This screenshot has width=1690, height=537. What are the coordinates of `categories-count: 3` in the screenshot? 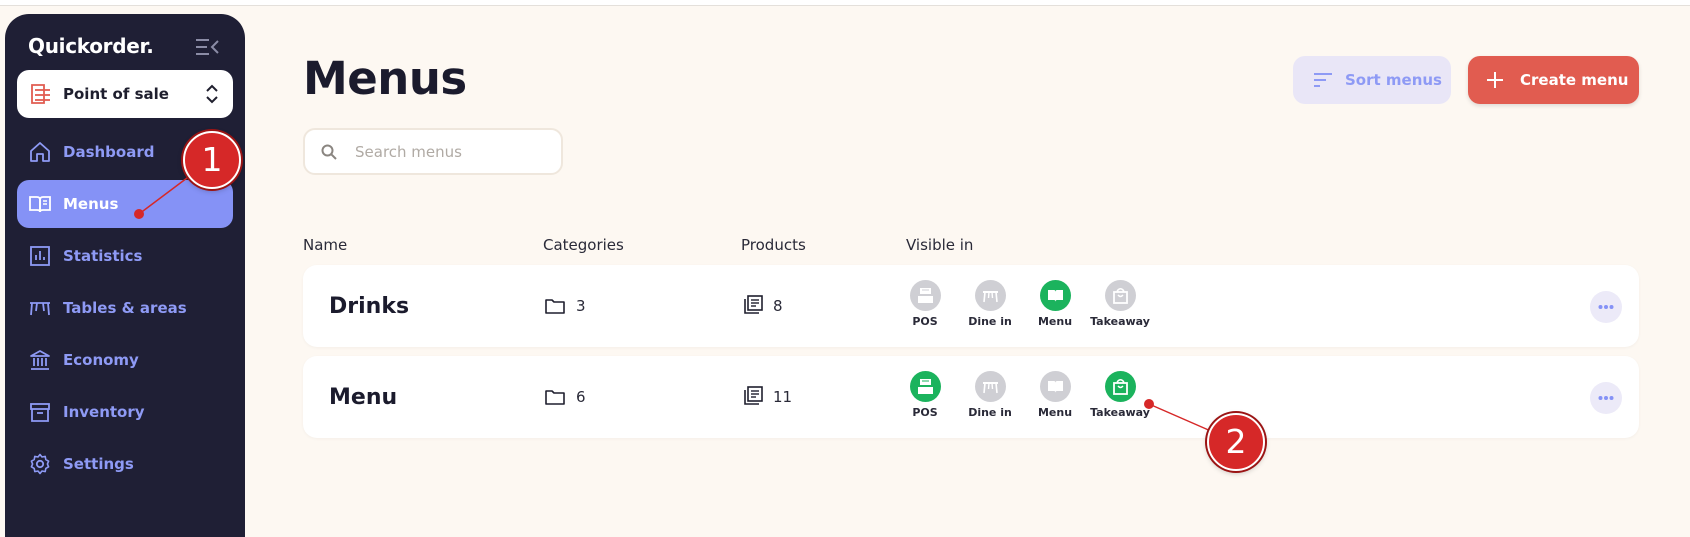 It's located at (581, 306).